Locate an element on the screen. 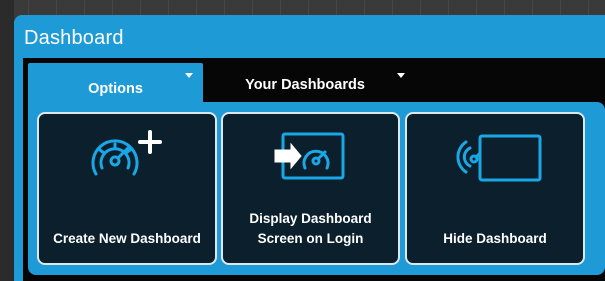  gauge-hide-screen-icon is located at coordinates (495, 158).